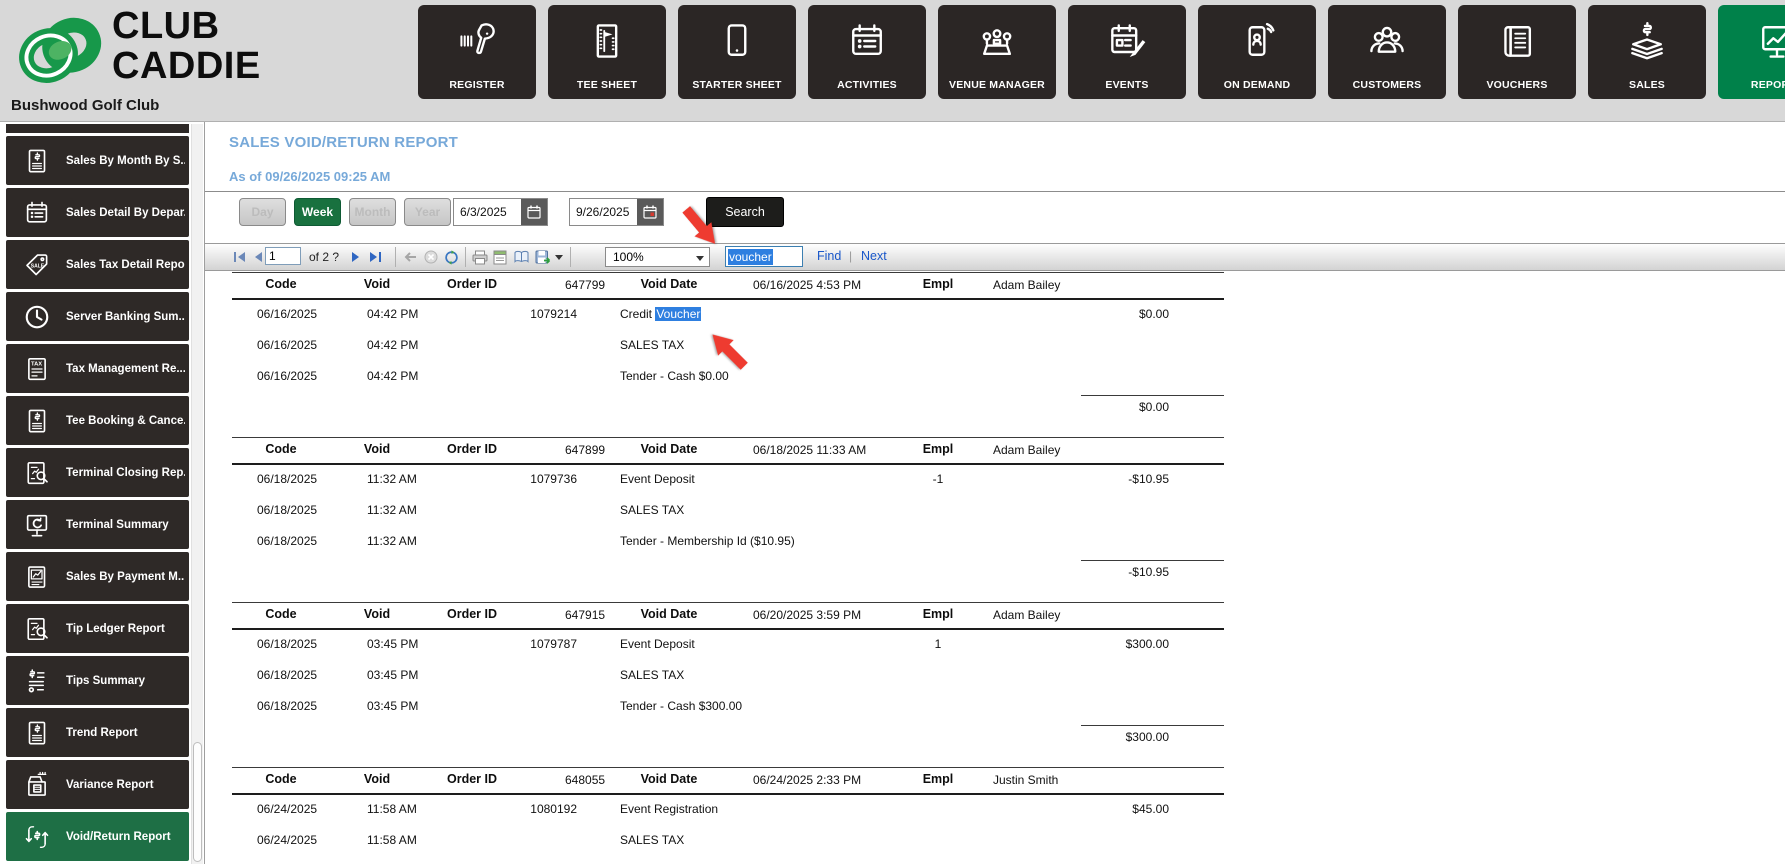 This screenshot has height=864, width=1785. I want to click on nav-events: EVENTS, so click(1127, 52).